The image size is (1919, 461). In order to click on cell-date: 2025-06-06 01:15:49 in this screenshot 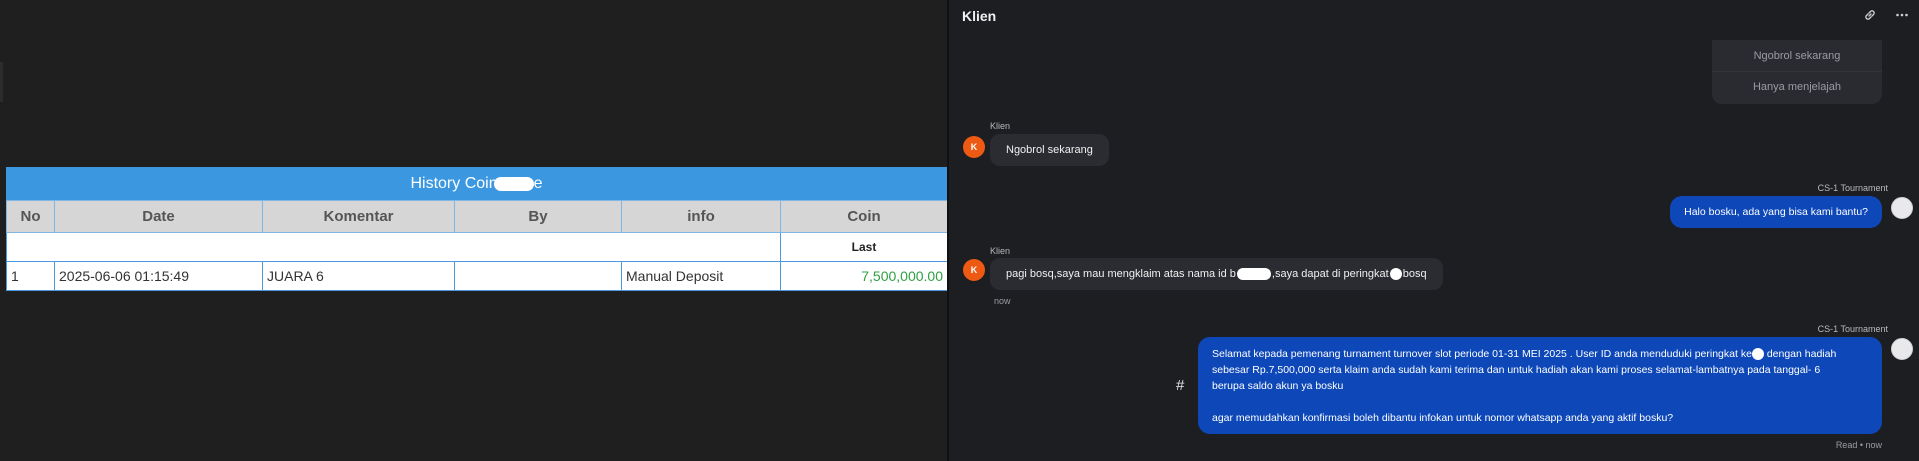, I will do `click(158, 276)`.